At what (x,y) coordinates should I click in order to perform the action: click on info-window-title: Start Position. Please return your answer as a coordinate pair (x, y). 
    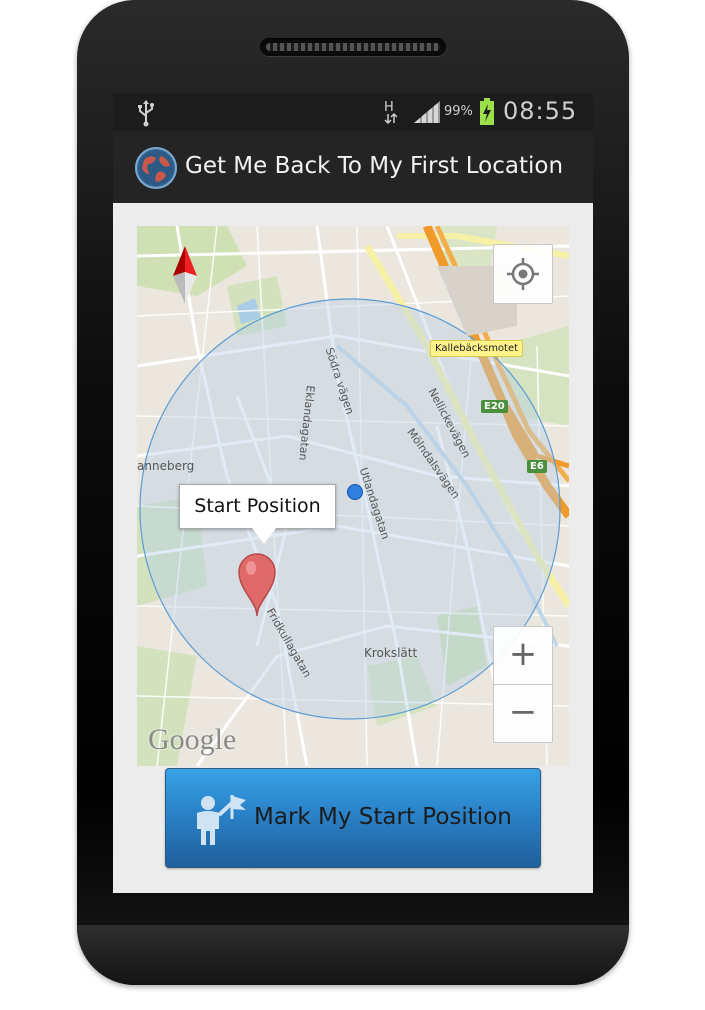
    Looking at the image, I should click on (257, 506).